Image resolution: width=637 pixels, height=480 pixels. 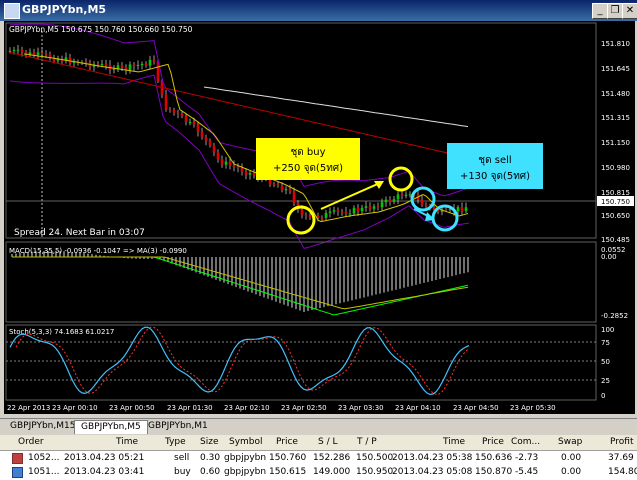 What do you see at coordinates (209, 442) in the screenshot?
I see `col-size: Size` at bounding box center [209, 442].